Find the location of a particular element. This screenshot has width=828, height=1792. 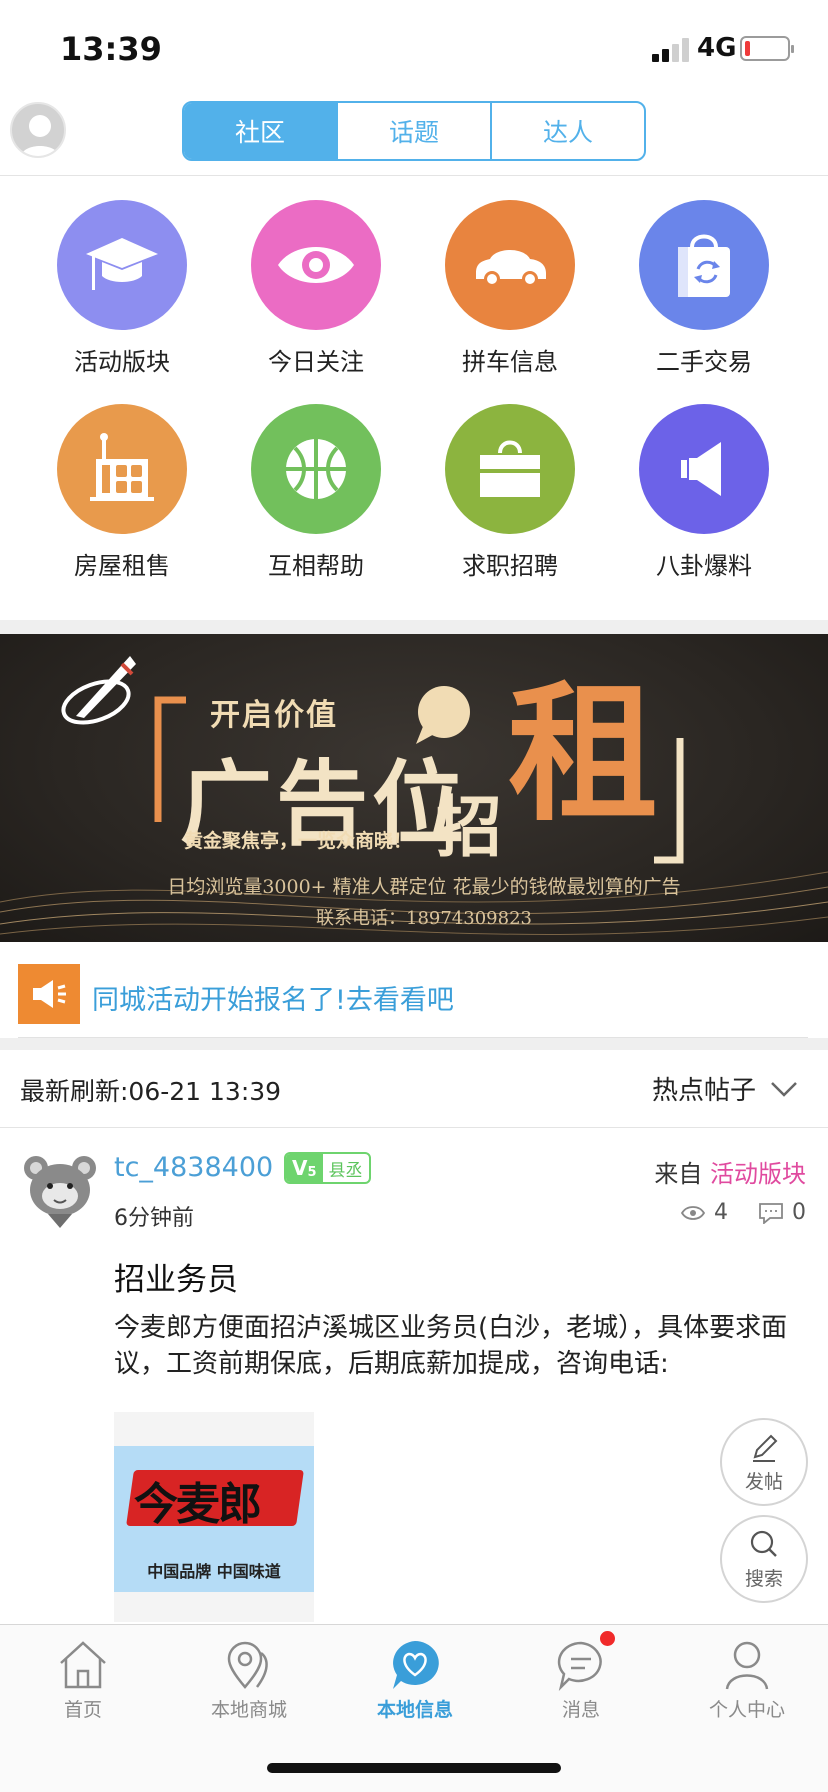

category-label: 二手交易 is located at coordinates (704, 362).